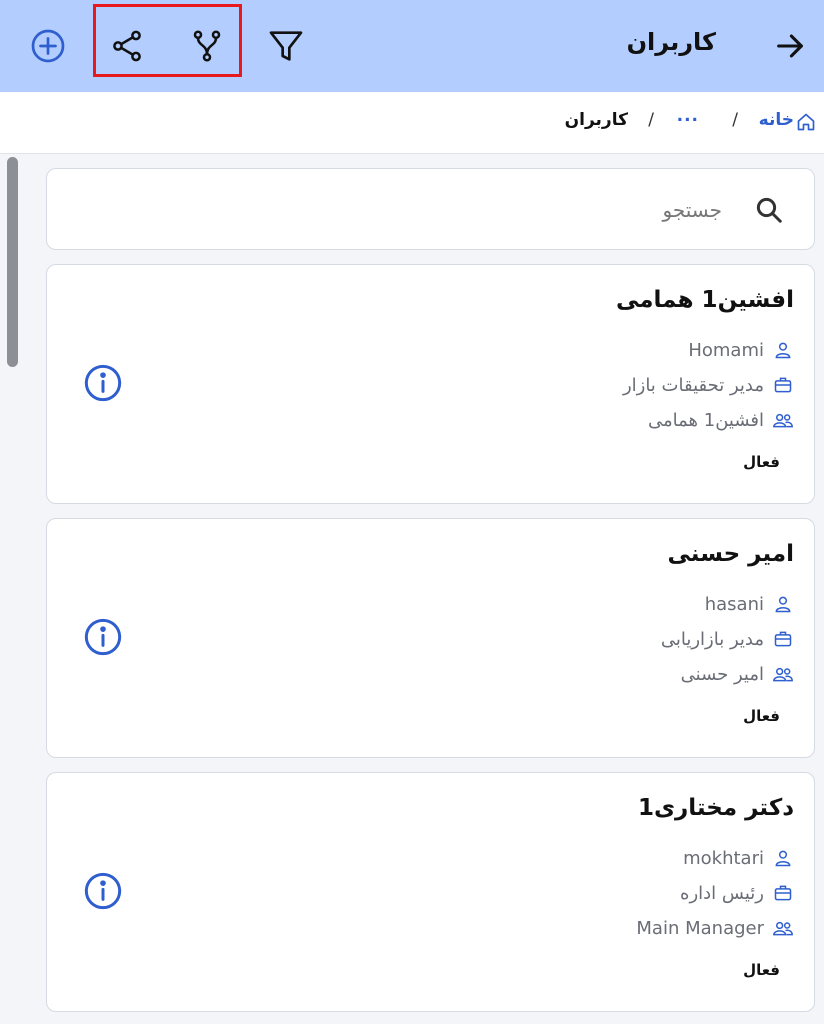  I want to click on user-name: امیر حسنی, so click(730, 554).